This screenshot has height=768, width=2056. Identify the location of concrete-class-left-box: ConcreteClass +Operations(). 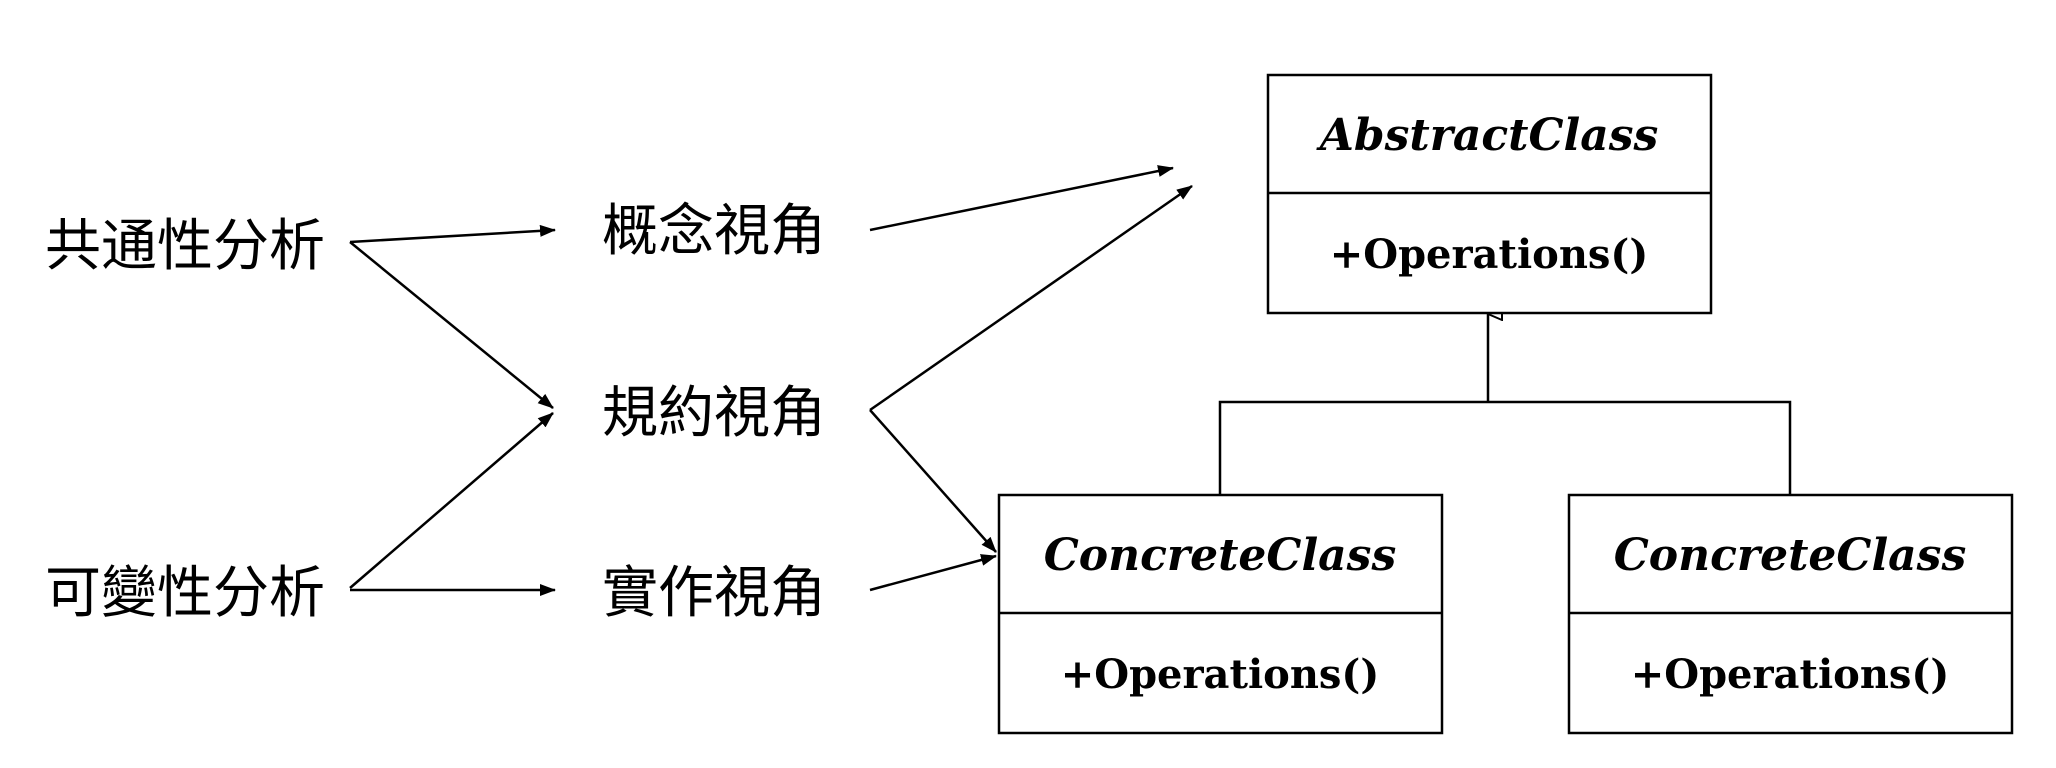
(1220, 614).